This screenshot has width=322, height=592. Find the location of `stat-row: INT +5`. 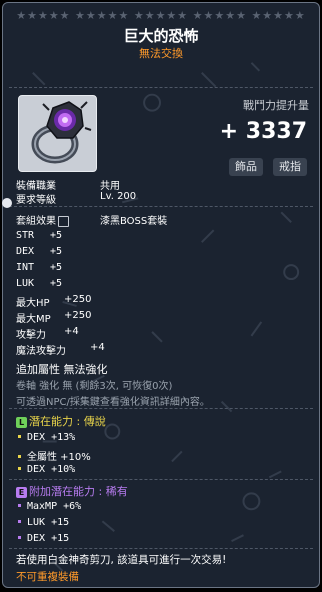

stat-row: INT +5 is located at coordinates (39, 267).